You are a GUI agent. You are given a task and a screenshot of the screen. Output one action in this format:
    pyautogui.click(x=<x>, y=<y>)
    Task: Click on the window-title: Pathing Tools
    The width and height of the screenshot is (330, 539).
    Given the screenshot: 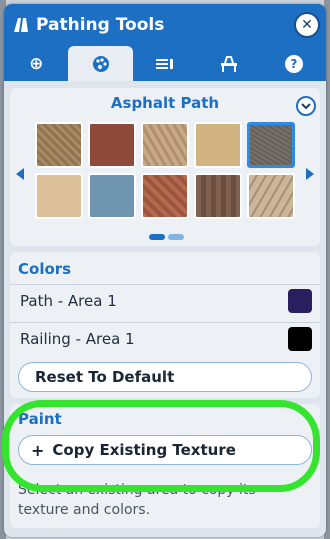 What is the action you would take?
    pyautogui.click(x=100, y=25)
    